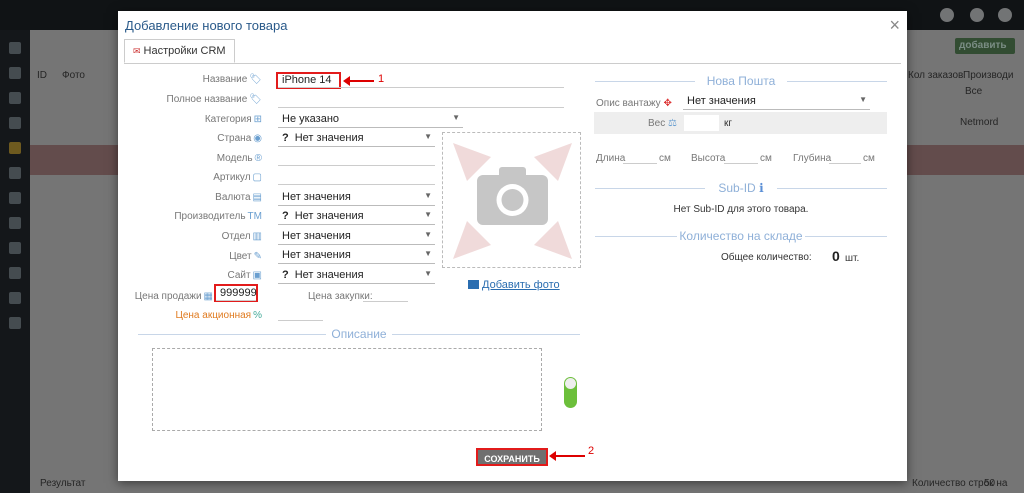 The height and width of the screenshot is (493, 1024). Describe the element at coordinates (370, 120) in the screenshot. I see `category-select: Не указано ▼` at that location.